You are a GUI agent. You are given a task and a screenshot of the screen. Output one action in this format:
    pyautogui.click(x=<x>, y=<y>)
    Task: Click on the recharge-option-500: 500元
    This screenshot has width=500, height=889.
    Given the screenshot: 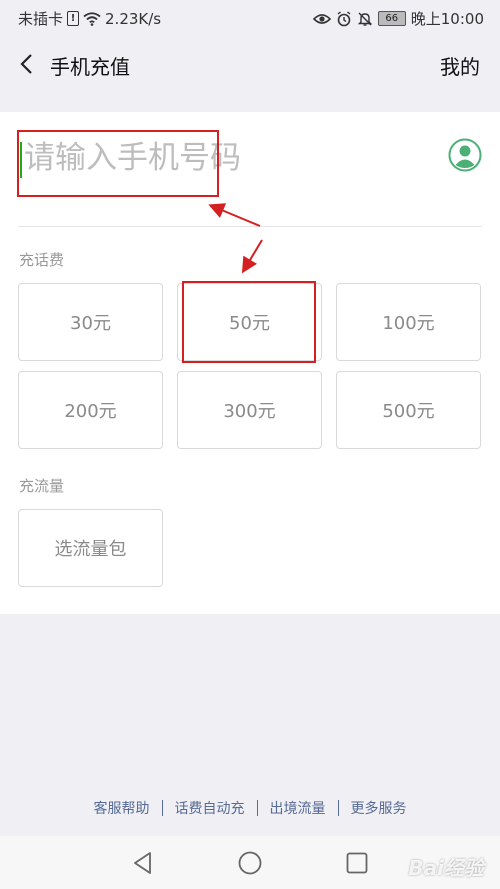 What is the action you would take?
    pyautogui.click(x=408, y=410)
    